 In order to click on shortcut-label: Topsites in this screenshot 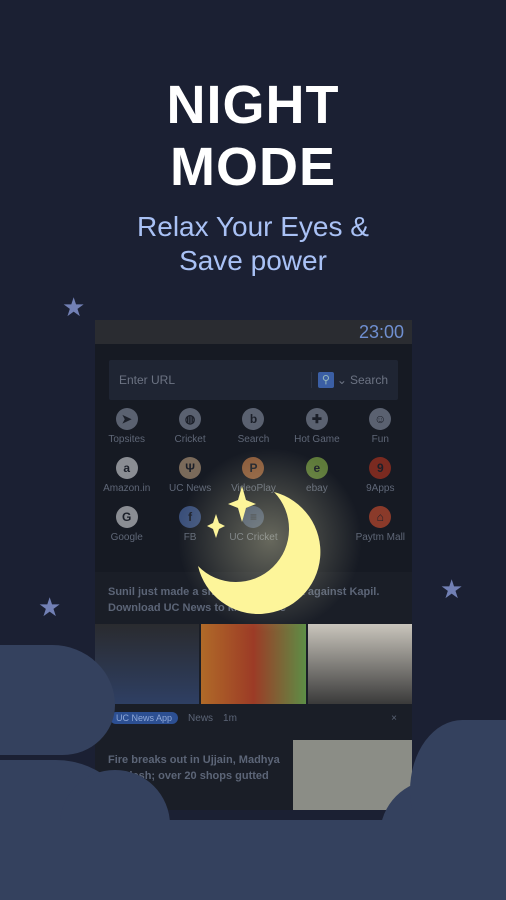, I will do `click(127, 439)`.